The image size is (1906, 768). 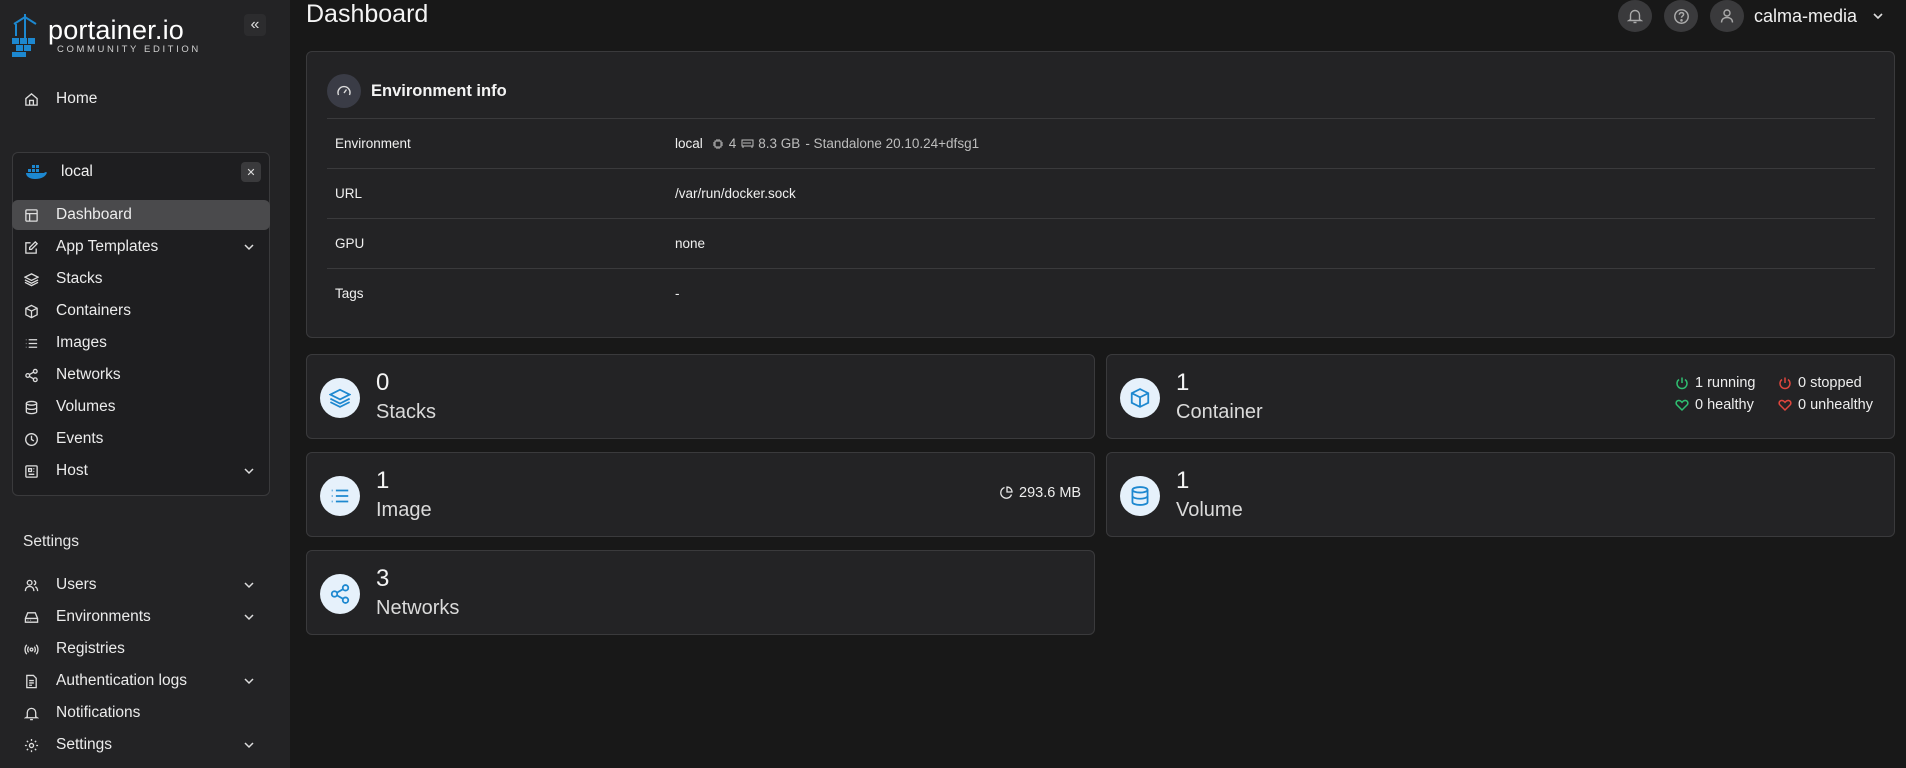 I want to click on sidebar-item-app-templates: App Templates, so click(x=141, y=247).